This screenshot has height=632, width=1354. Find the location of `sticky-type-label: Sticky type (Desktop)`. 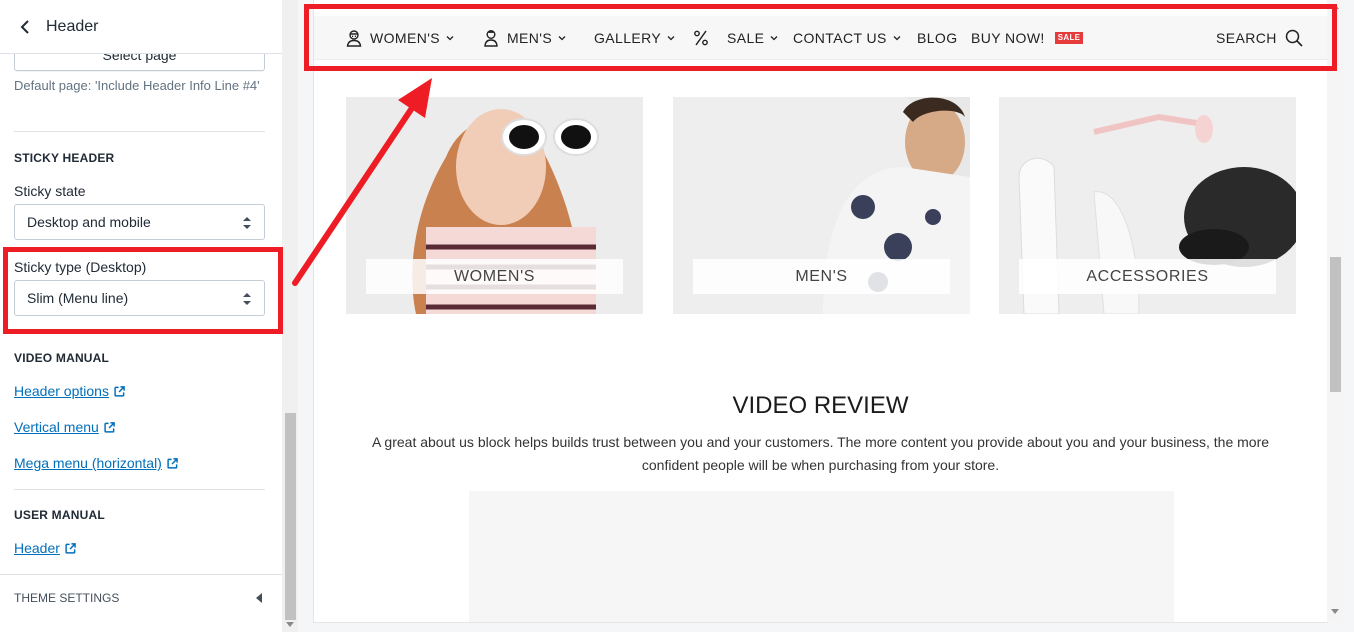

sticky-type-label: Sticky type (Desktop) is located at coordinates (80, 267).